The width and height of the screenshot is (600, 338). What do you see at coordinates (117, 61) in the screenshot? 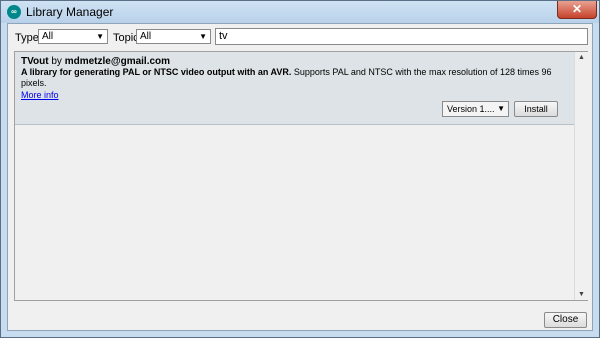
I see `library-author: mdmetzle@gmail.com` at bounding box center [117, 61].